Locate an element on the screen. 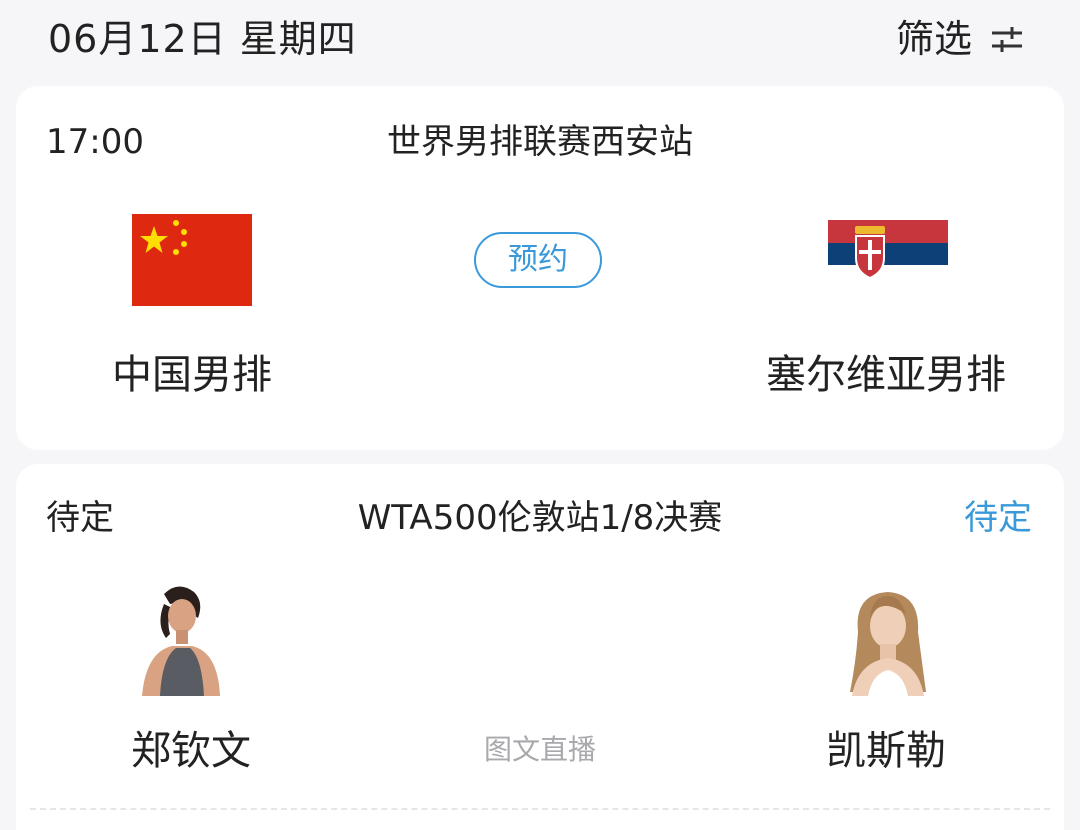 The width and height of the screenshot is (1080, 830). match-status: 待定 is located at coordinates (998, 518).